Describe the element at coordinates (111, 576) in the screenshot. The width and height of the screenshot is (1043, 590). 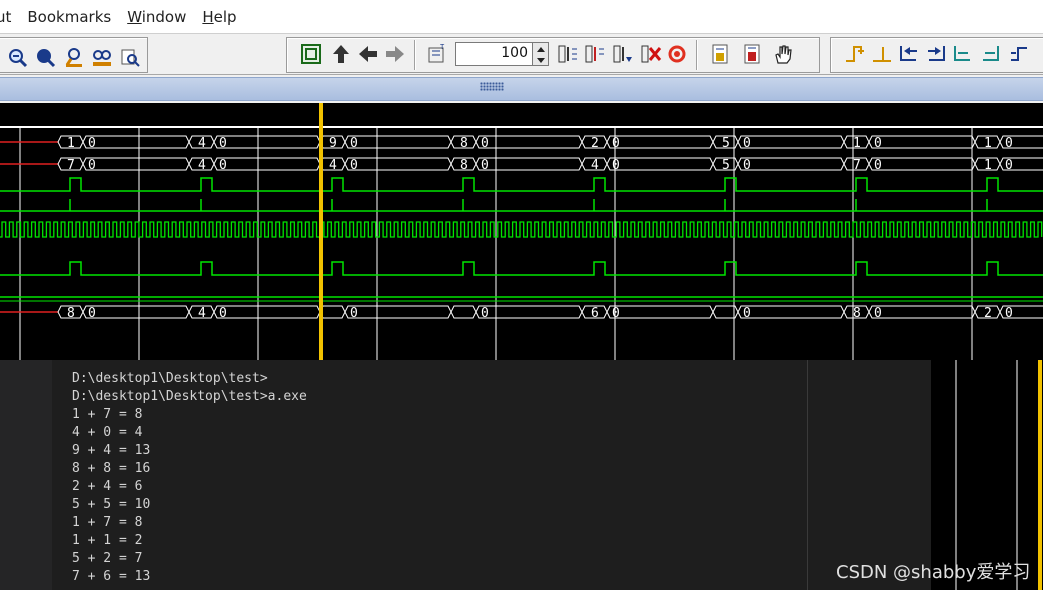
I see `console-line: 7 + 6 = 13` at that location.